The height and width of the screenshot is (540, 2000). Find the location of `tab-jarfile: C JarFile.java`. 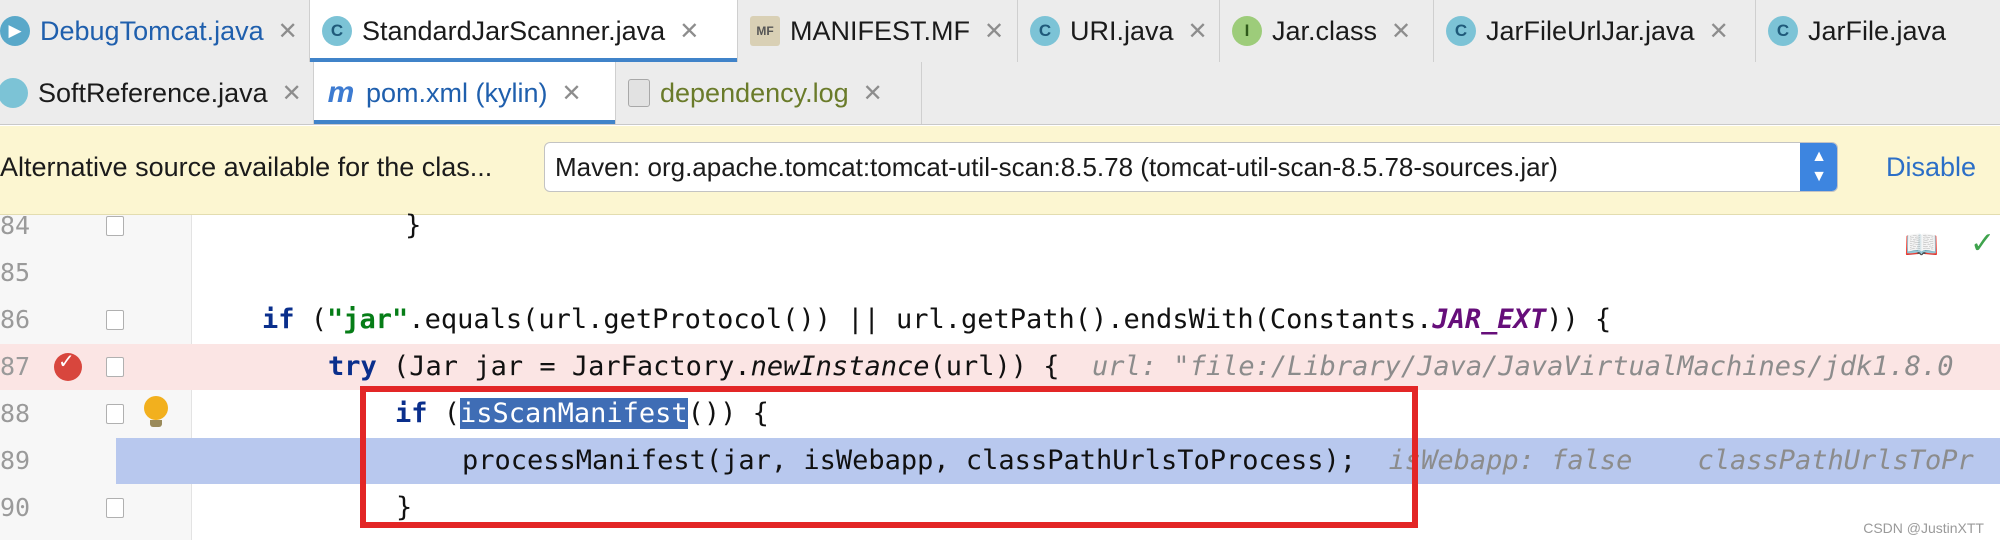

tab-jarfile: C JarFile.java is located at coordinates (1878, 31).